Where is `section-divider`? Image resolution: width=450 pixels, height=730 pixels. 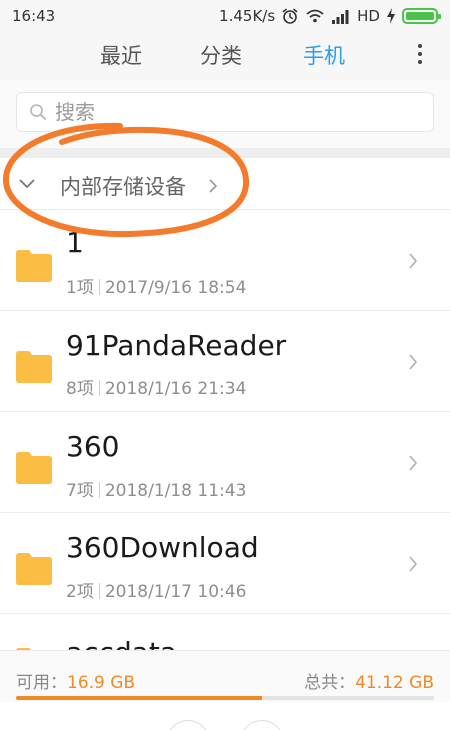
section-divider is located at coordinates (225, 153).